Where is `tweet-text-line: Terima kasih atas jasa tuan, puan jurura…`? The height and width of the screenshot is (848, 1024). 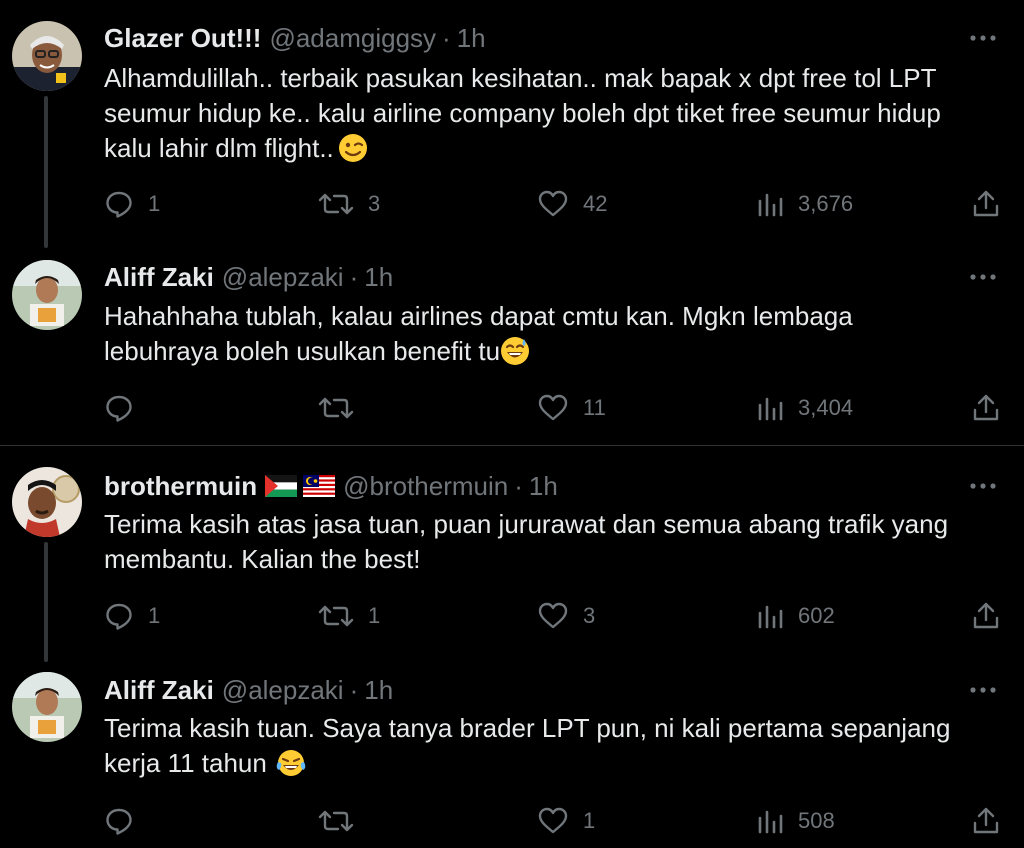
tweet-text-line: Terima kasih atas jasa tuan, puan jurura… is located at coordinates (526, 524).